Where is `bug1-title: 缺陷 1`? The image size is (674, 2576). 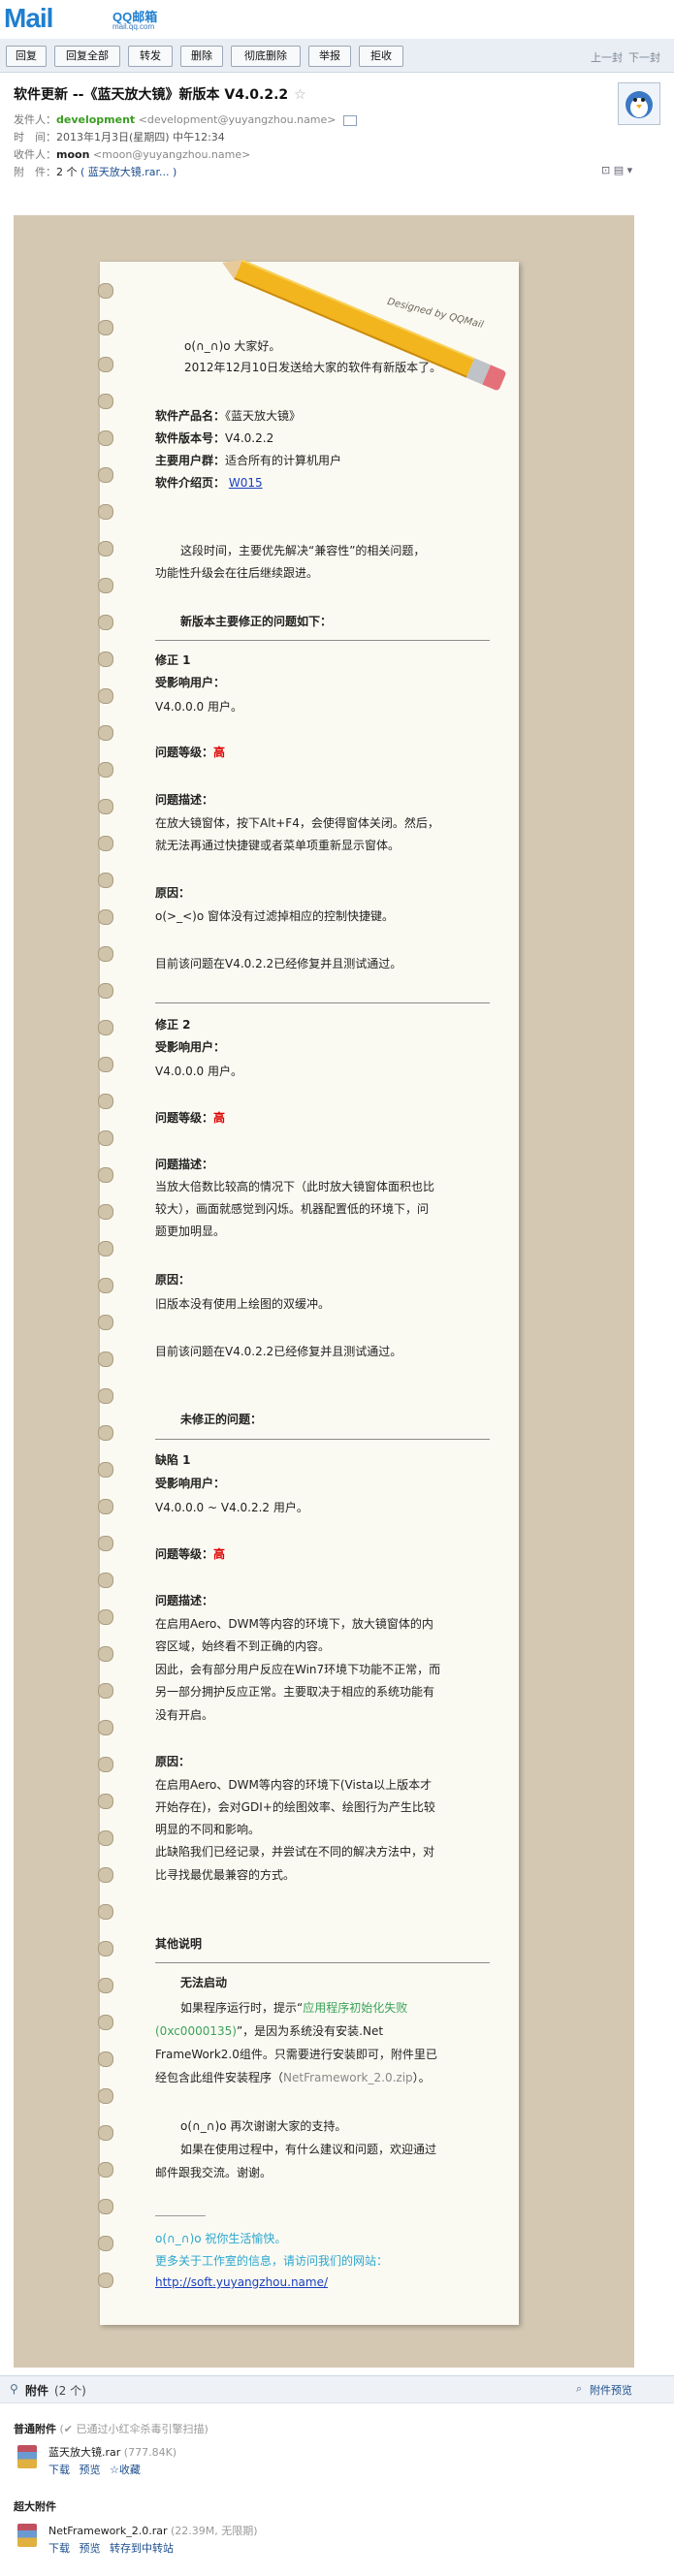
bug1-title: 缺陷 1 is located at coordinates (173, 1460).